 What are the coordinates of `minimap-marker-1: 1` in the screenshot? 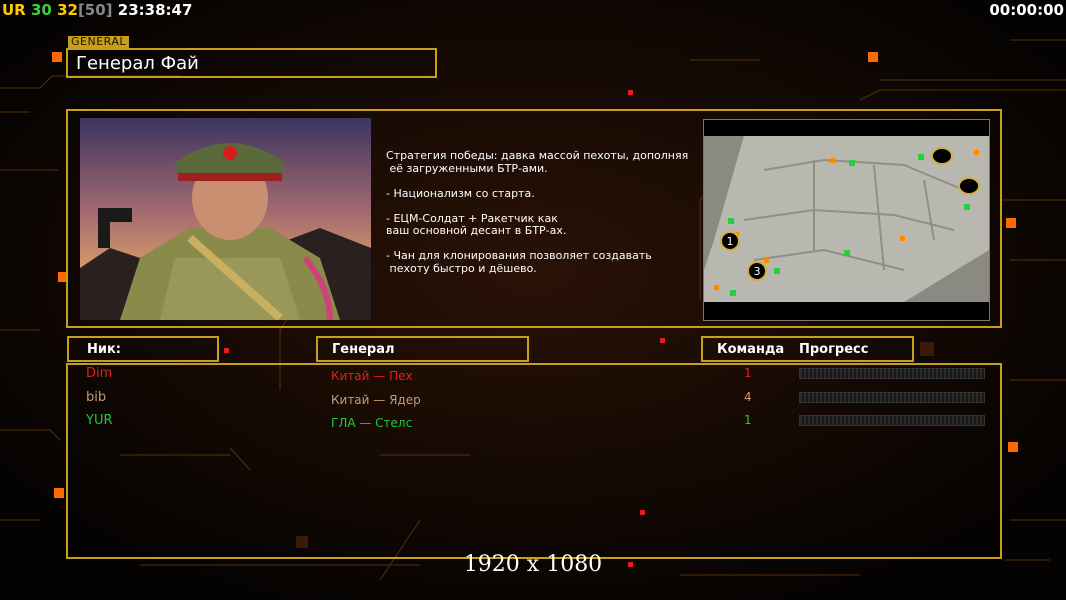 It's located at (730, 241).